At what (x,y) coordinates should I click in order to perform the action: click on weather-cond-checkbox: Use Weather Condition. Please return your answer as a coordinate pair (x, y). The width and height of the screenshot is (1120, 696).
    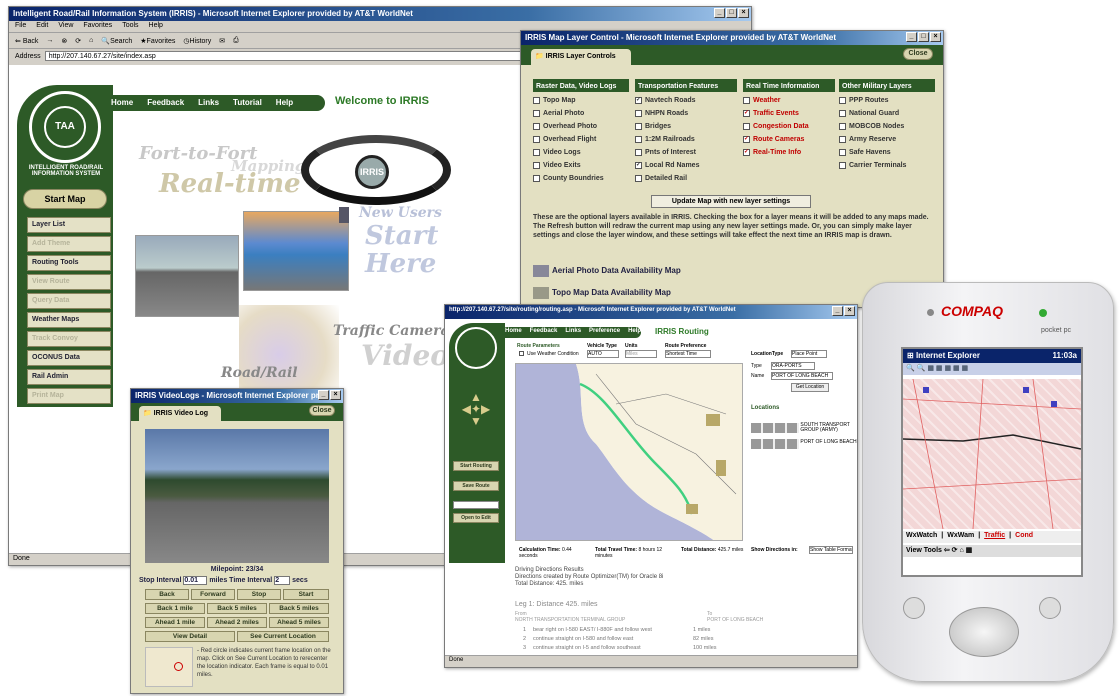
    Looking at the image, I should click on (549, 354).